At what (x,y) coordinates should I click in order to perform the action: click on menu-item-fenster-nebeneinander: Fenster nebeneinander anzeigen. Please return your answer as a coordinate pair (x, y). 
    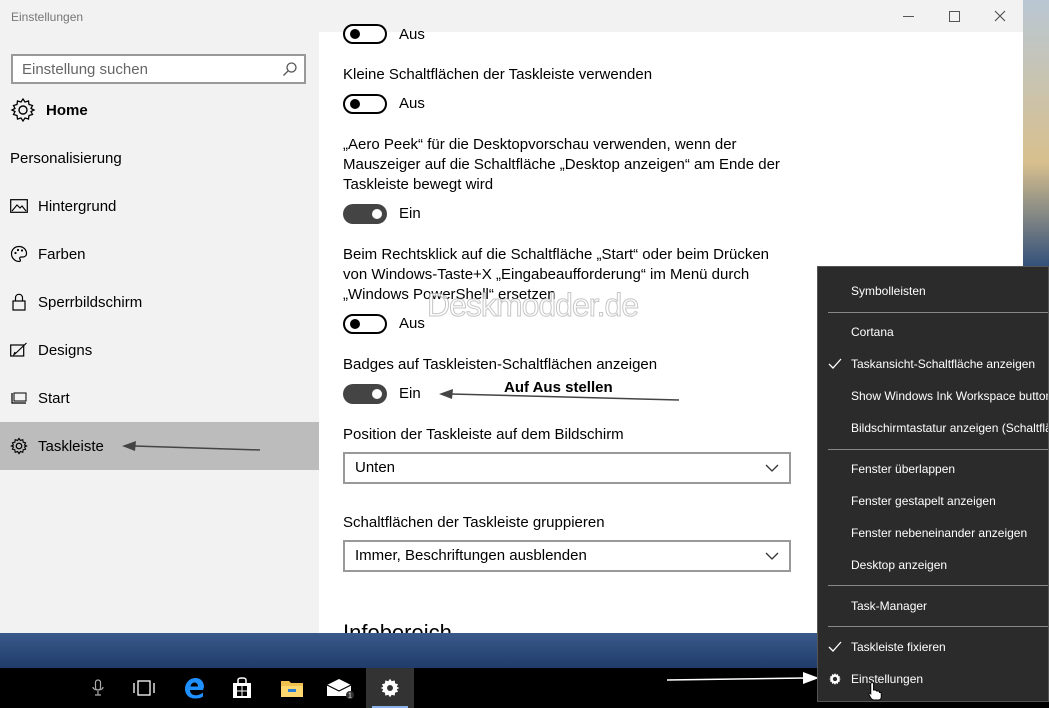
    Looking at the image, I should click on (933, 533).